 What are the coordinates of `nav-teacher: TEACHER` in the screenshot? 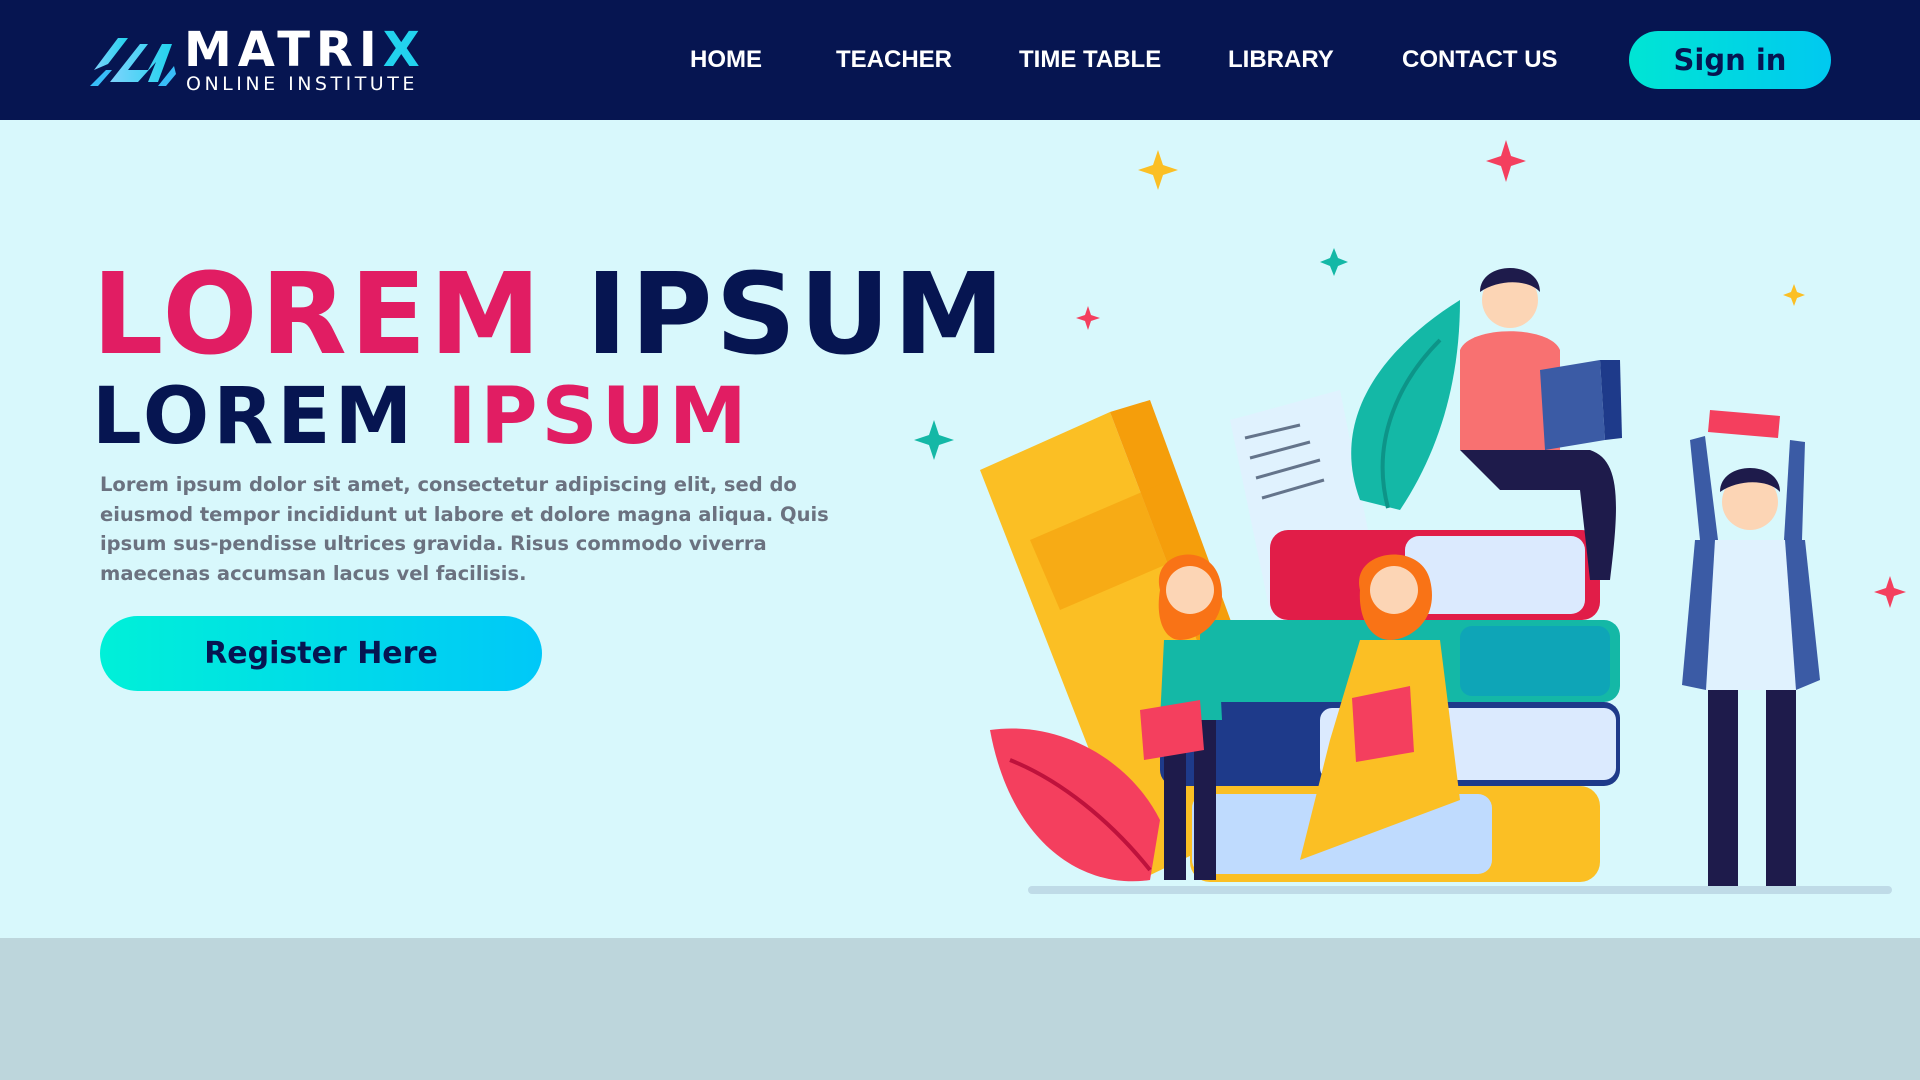 It's located at (894, 60).